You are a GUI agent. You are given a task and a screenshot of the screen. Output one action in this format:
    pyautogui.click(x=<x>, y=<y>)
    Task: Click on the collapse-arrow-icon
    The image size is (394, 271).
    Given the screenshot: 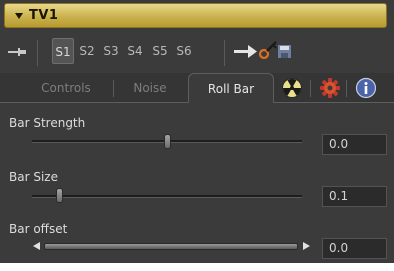 What is the action you would take?
    pyautogui.click(x=19, y=16)
    